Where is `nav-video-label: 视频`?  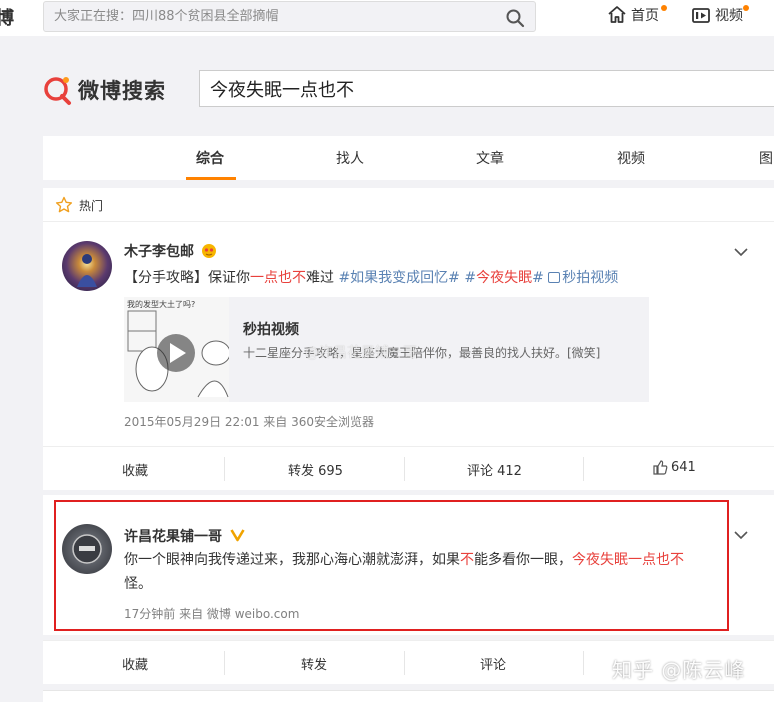 nav-video-label: 视频 is located at coordinates (729, 16).